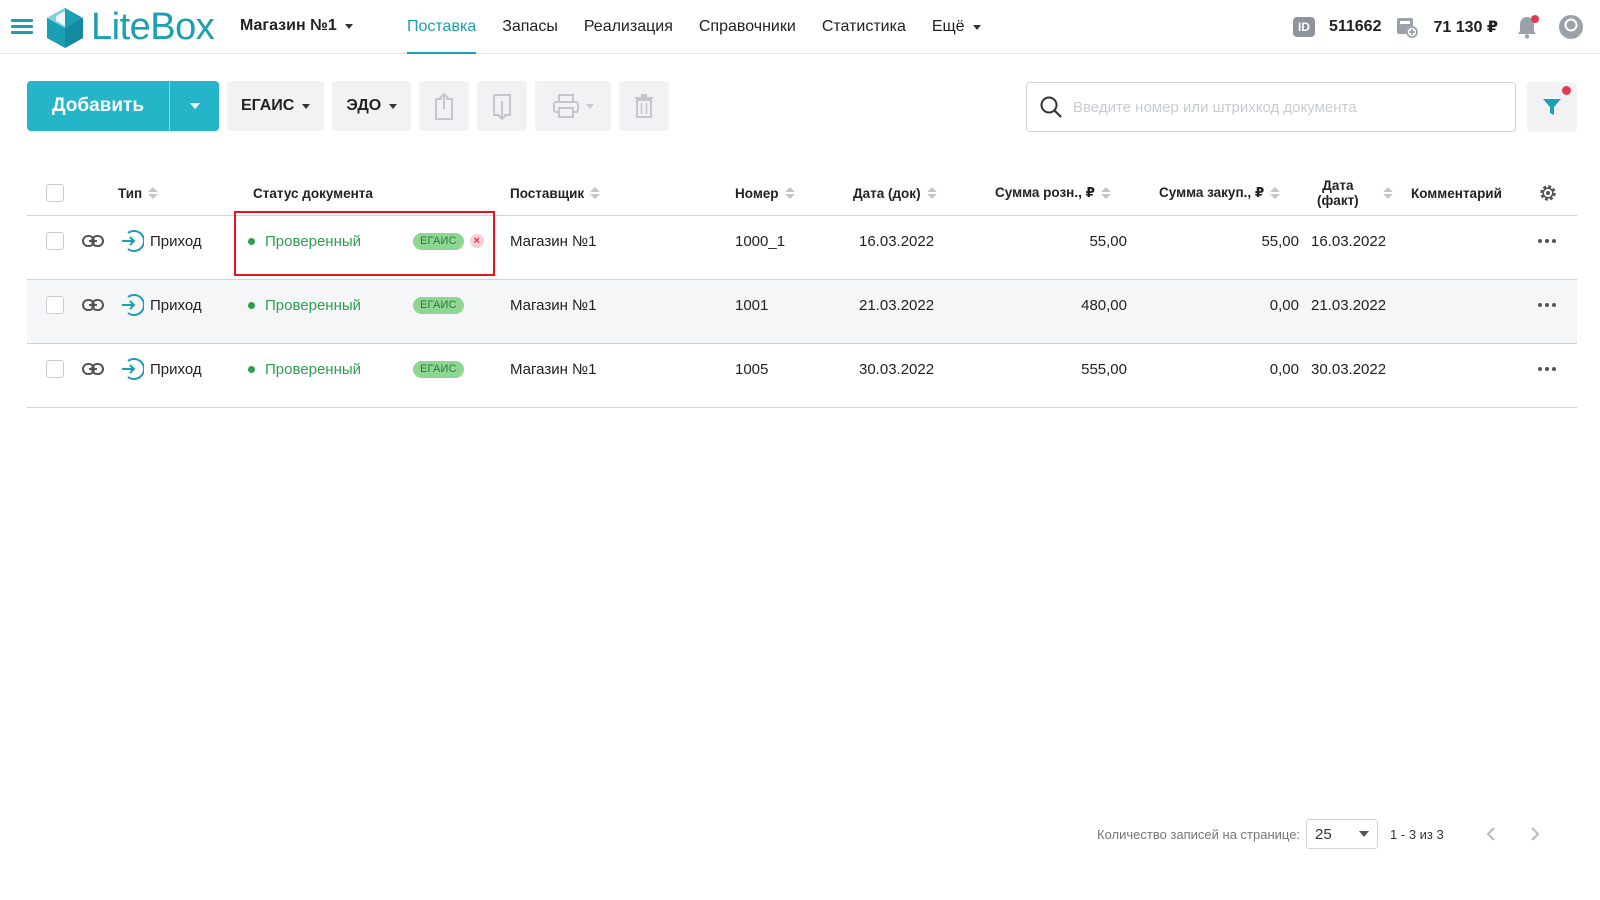 This screenshot has width=1600, height=900. Describe the element at coordinates (765, 193) in the screenshot. I see `column-header-number: Номер` at that location.